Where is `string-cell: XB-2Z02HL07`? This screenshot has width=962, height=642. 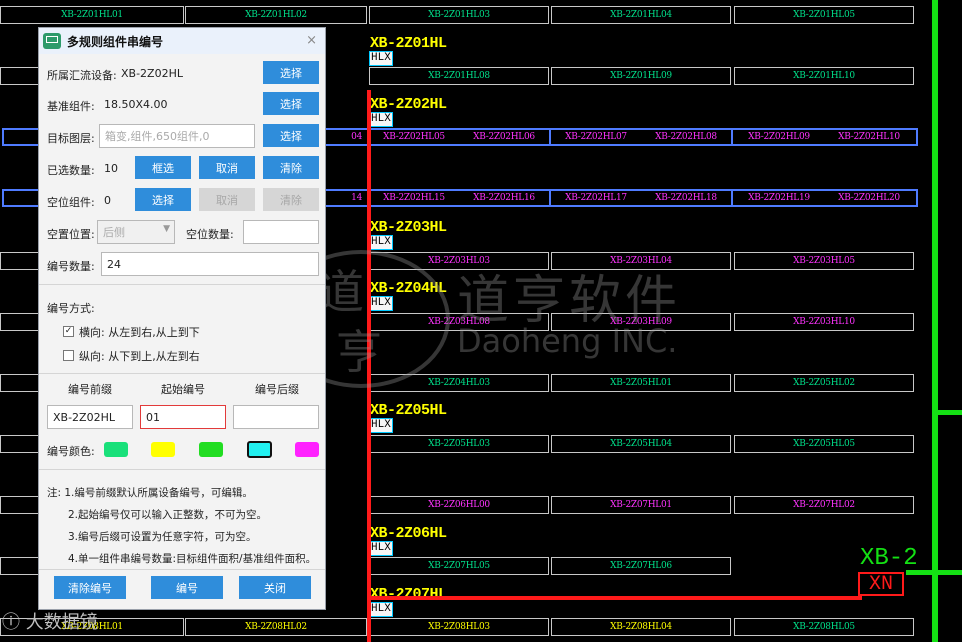
string-cell: XB-2Z02HL07 is located at coordinates (596, 137).